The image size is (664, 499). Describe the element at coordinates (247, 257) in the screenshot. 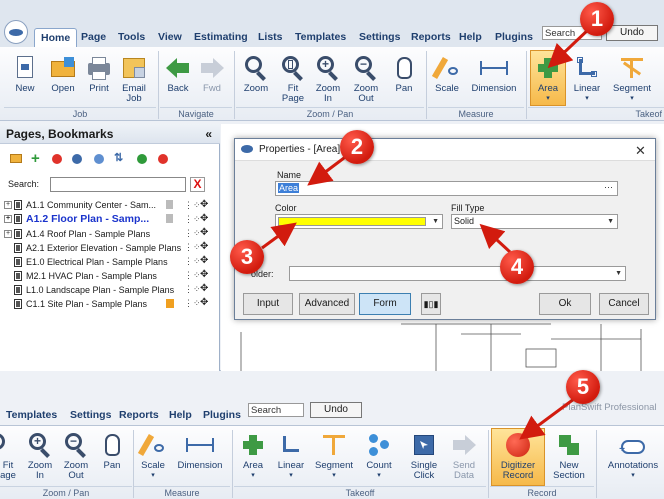

I see `callout-3: 3` at that location.